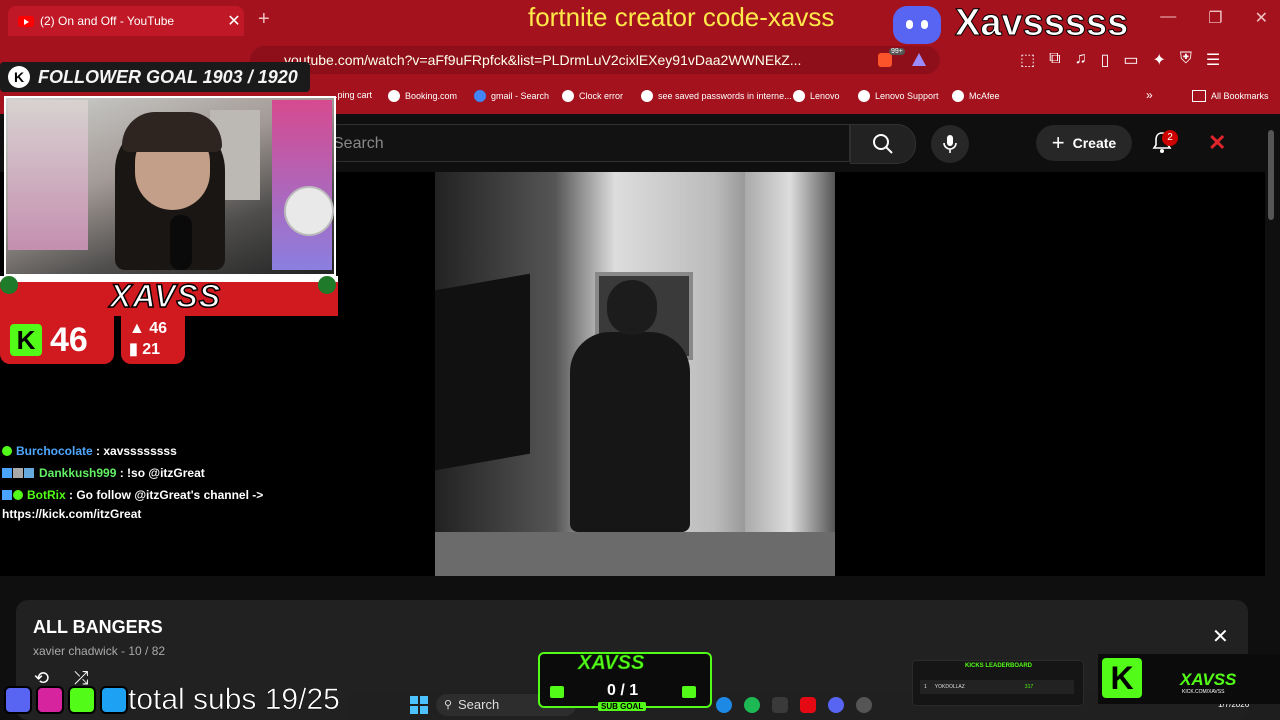 The image size is (1280, 720). What do you see at coordinates (327, 285) in the screenshot?
I see `holly-icon` at bounding box center [327, 285].